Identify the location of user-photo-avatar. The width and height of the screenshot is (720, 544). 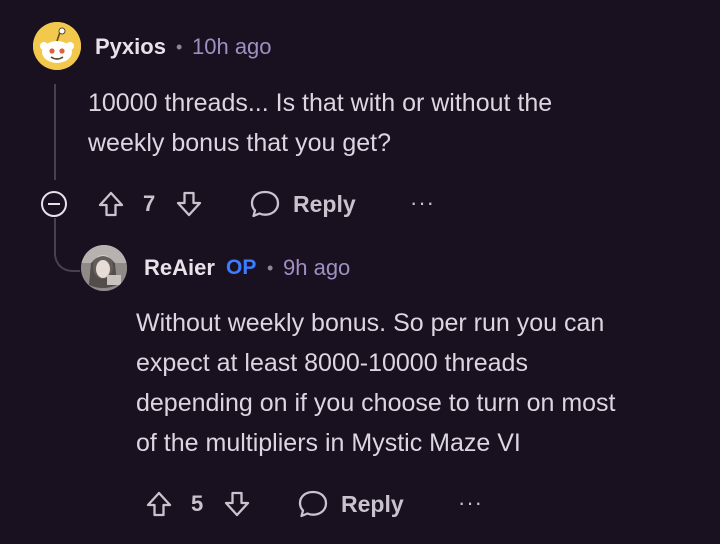
(104, 268).